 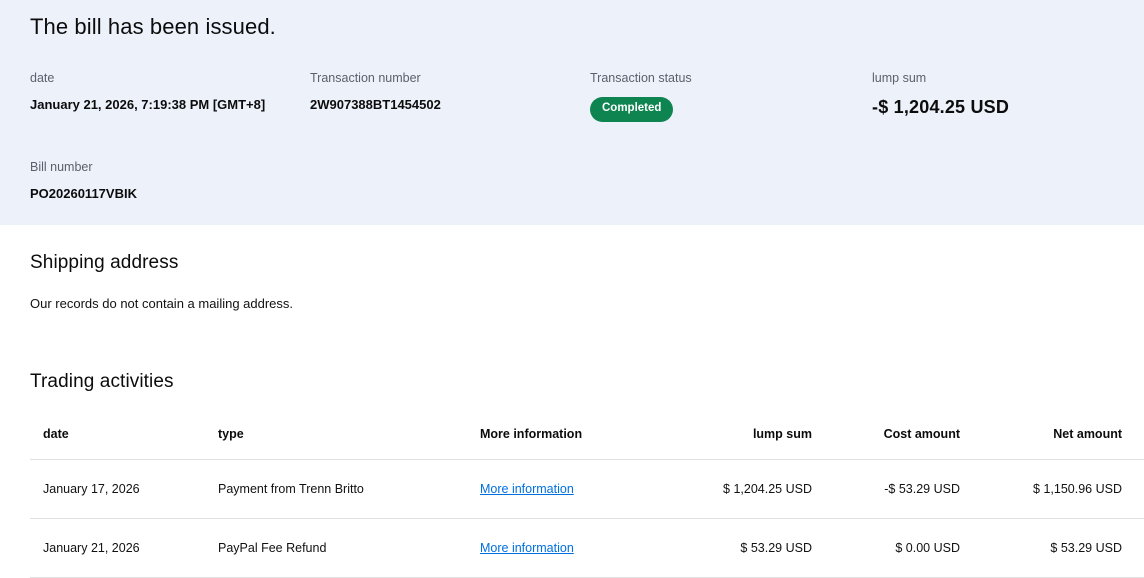 I want to click on field-transaction-number: Transaction number 2W907388BT1454502, so click(x=450, y=96).